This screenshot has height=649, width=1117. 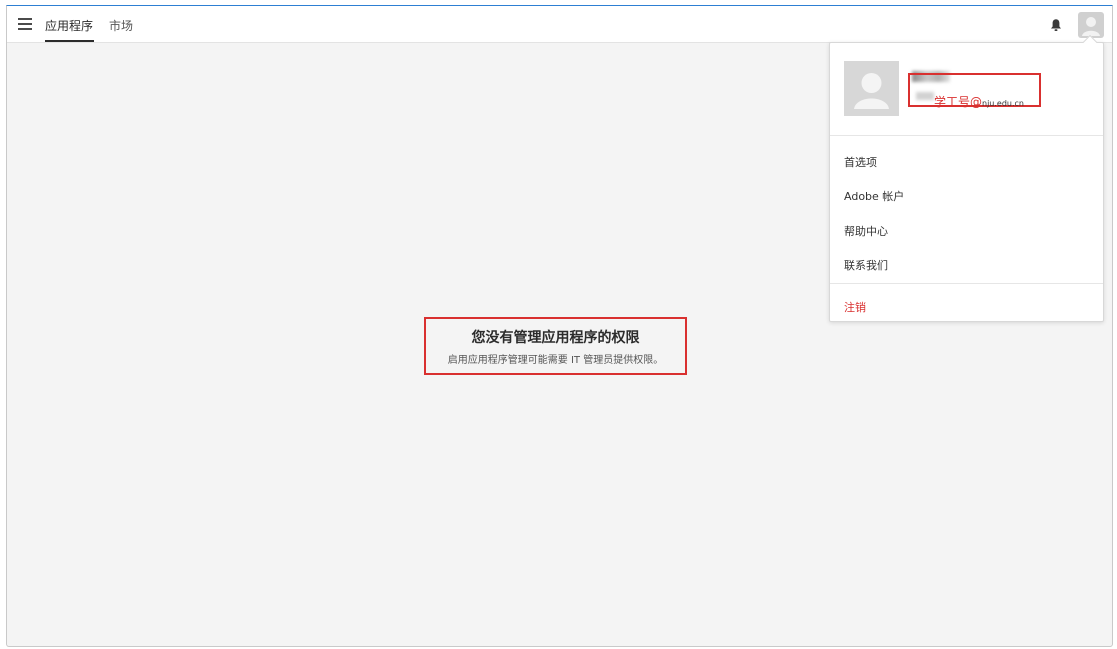 I want to click on menu-item-adobe-account: Adobe 帐户, so click(x=874, y=196).